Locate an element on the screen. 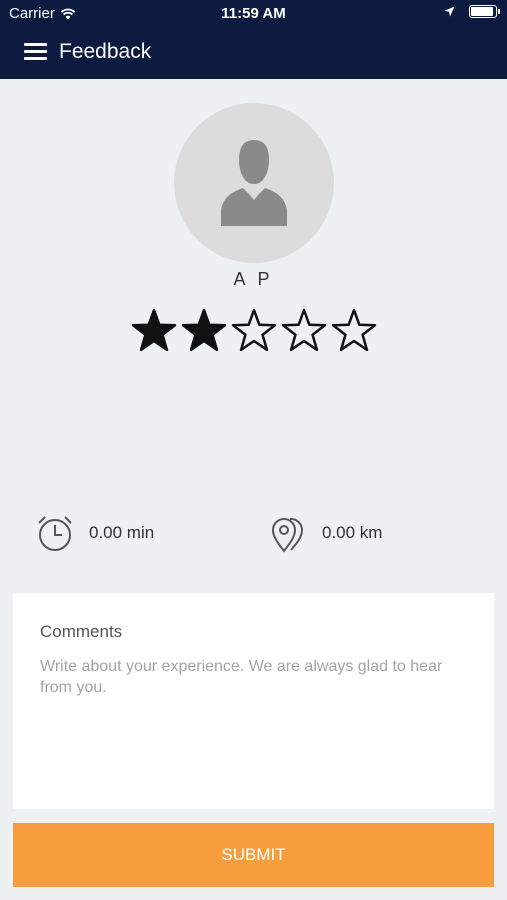 Image resolution: width=507 pixels, height=900 pixels. comments-label: Comments is located at coordinates (81, 631).